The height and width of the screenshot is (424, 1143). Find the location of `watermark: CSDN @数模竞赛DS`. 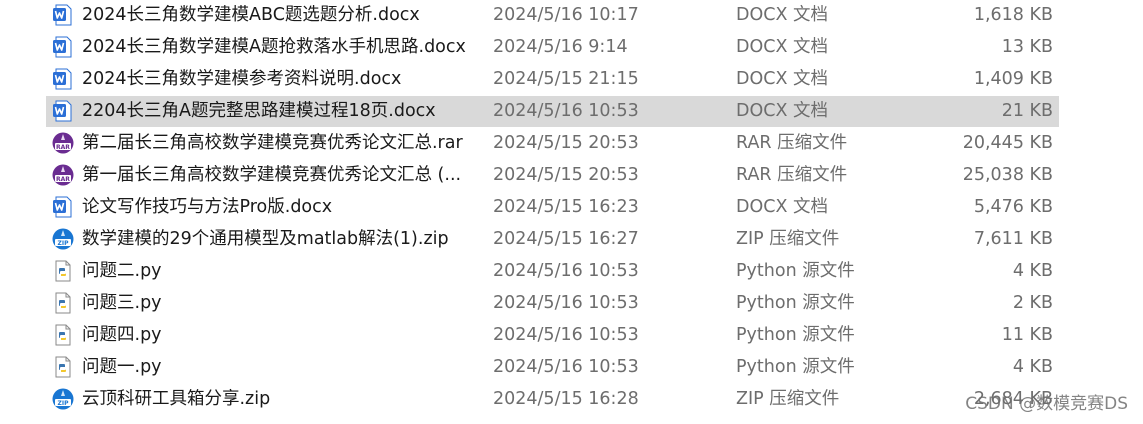

watermark: CSDN @数模竞赛DS is located at coordinates (1046, 404).